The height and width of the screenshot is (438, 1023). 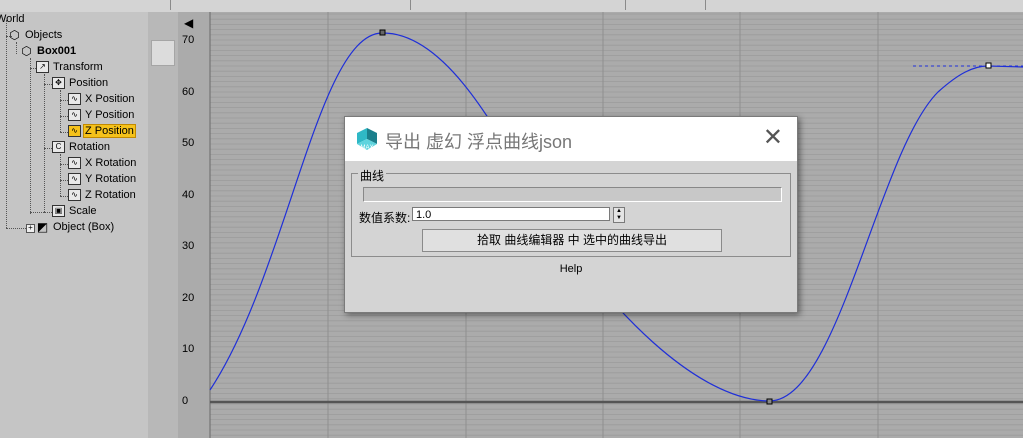 I want to click on tree-item-objects: ⬡ Objects, so click(x=36, y=35).